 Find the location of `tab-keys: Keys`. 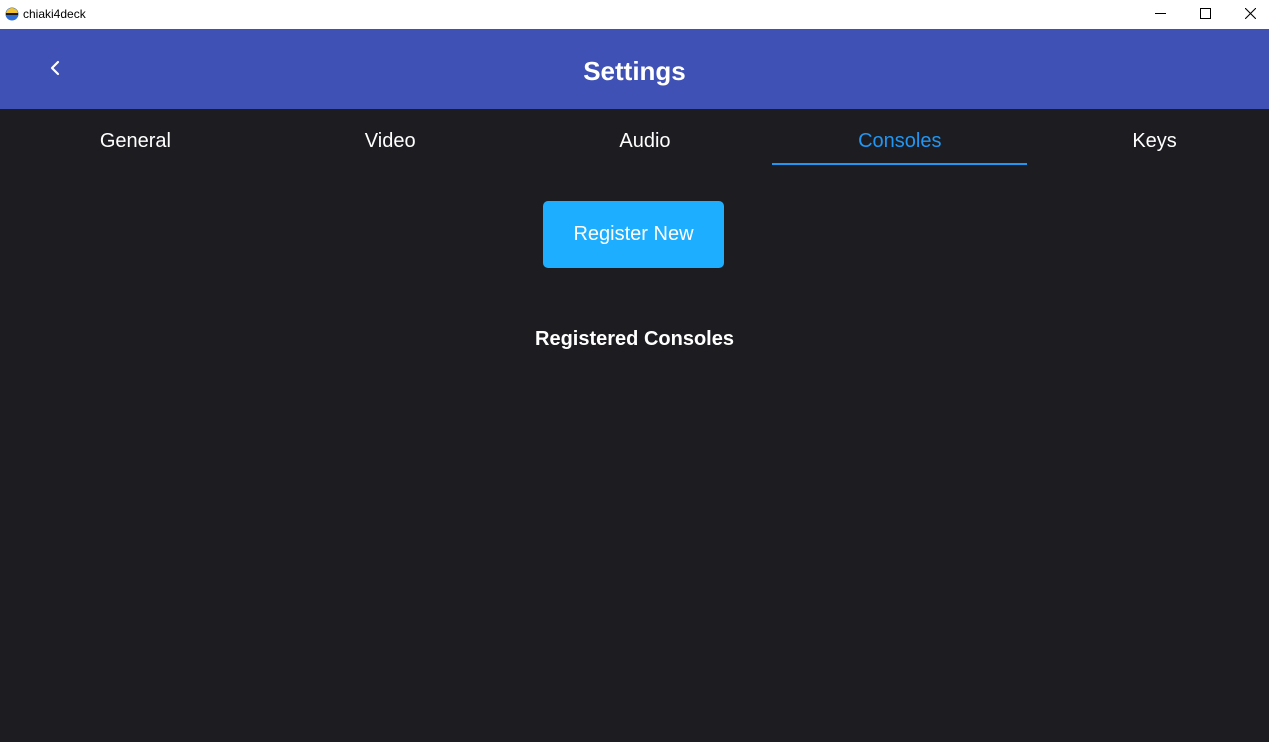

tab-keys: Keys is located at coordinates (1148, 137).